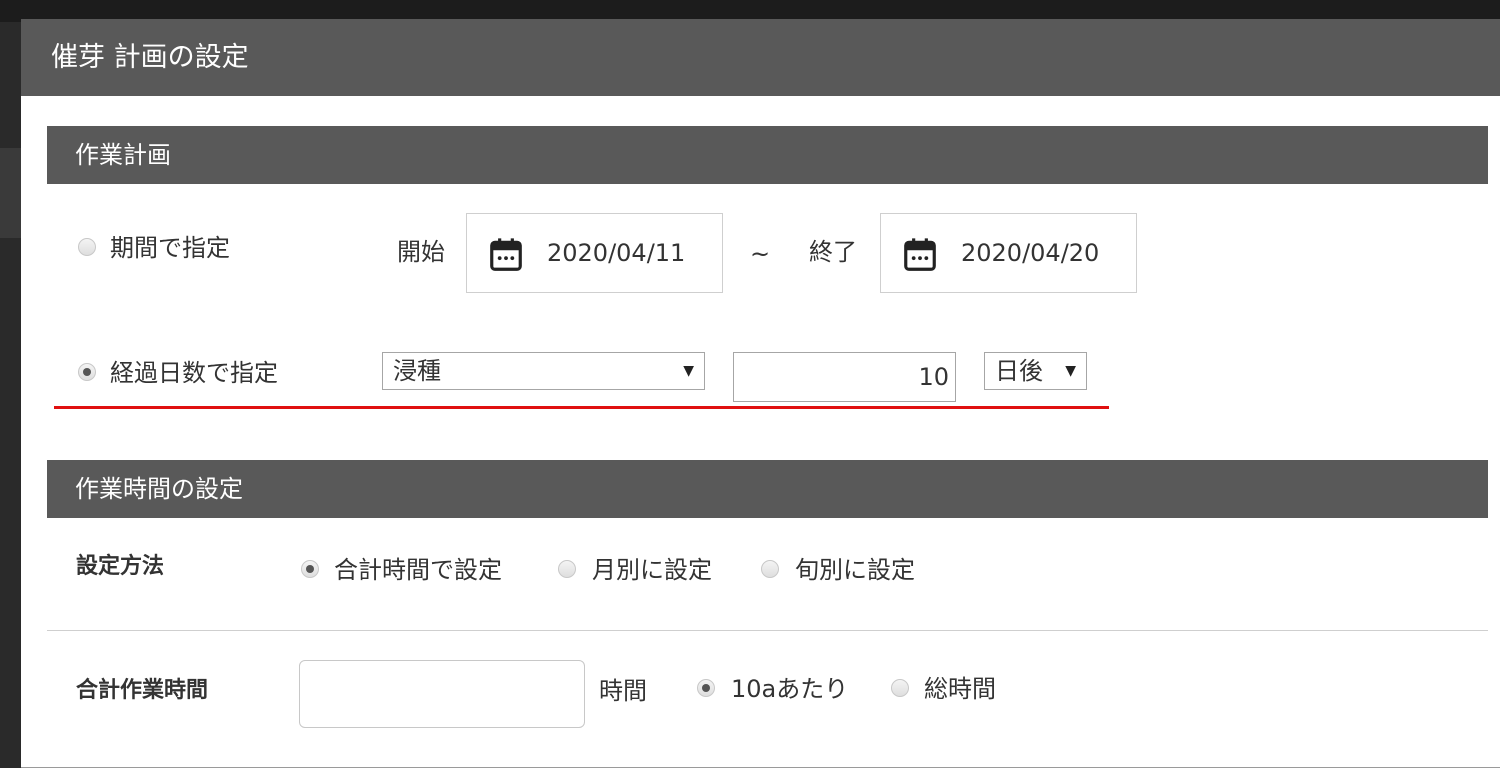 This screenshot has width=1500, height=768. I want to click on section-divider, so click(767, 630).